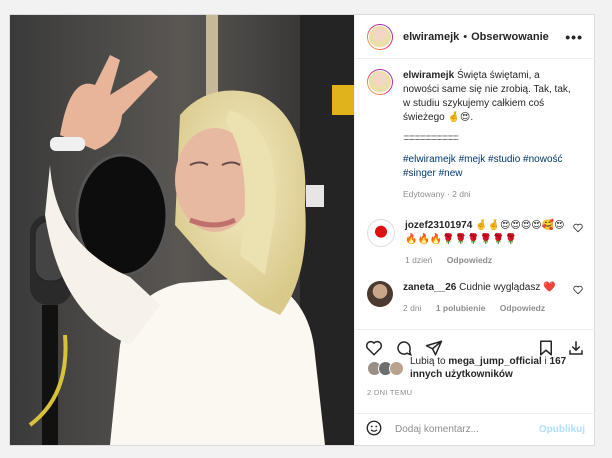  I want to click on comment-time: 2 dni, so click(412, 308).